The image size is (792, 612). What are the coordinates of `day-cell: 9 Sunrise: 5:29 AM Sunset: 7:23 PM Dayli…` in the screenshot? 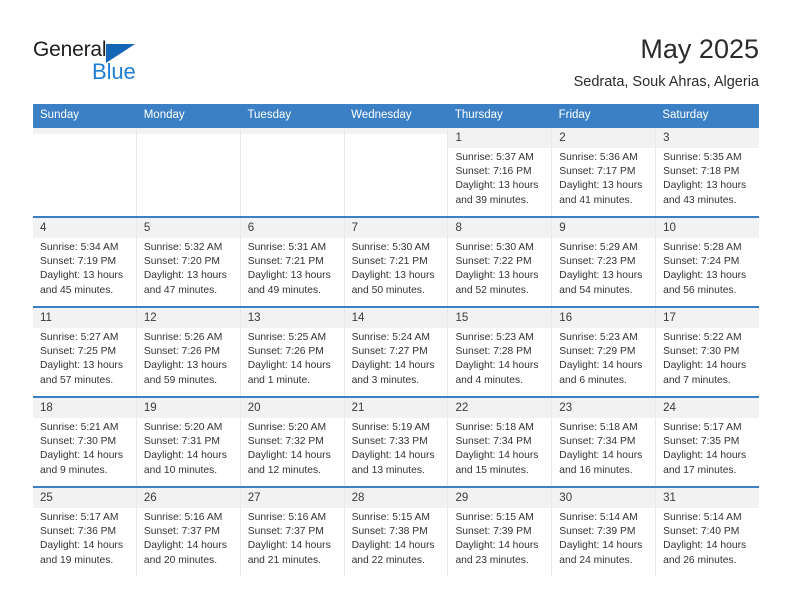 It's located at (604, 262).